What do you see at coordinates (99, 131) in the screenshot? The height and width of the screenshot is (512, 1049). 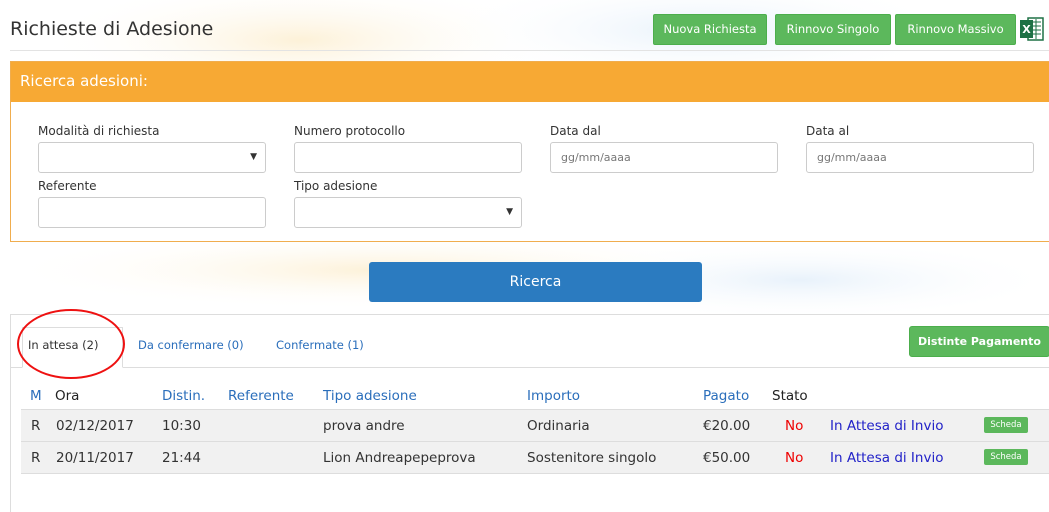 I see `modalita-label: Modalità di richiesta` at bounding box center [99, 131].